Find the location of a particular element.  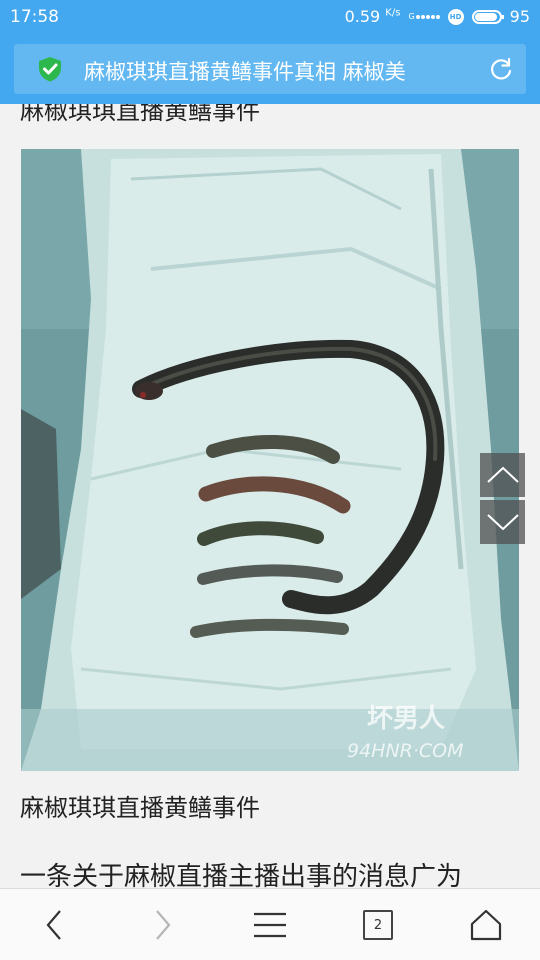

network-speed-unit: K/s is located at coordinates (393, 13).